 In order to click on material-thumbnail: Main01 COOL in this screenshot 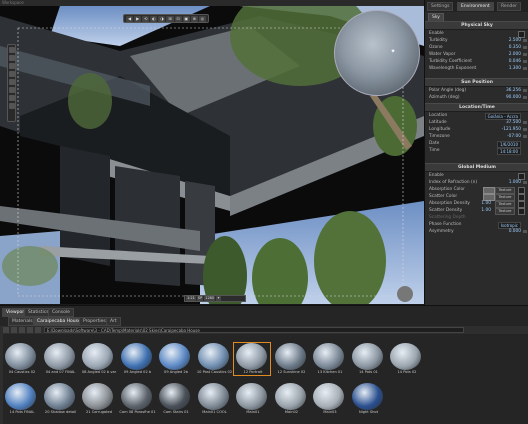, I will do `click(214, 399)`.